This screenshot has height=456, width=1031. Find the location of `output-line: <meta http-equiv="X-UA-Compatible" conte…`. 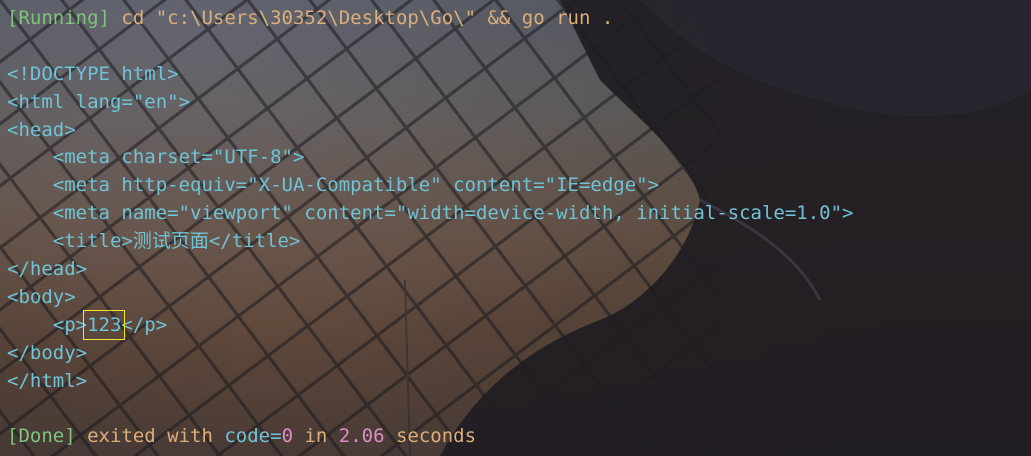

output-line: <meta http-equiv="X-UA-Compatible" conte… is located at coordinates (333, 185).